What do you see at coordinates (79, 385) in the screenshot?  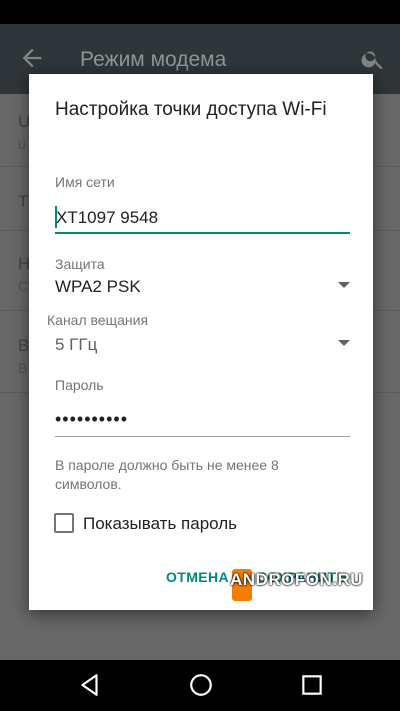 I see `password-label: Пароль` at bounding box center [79, 385].